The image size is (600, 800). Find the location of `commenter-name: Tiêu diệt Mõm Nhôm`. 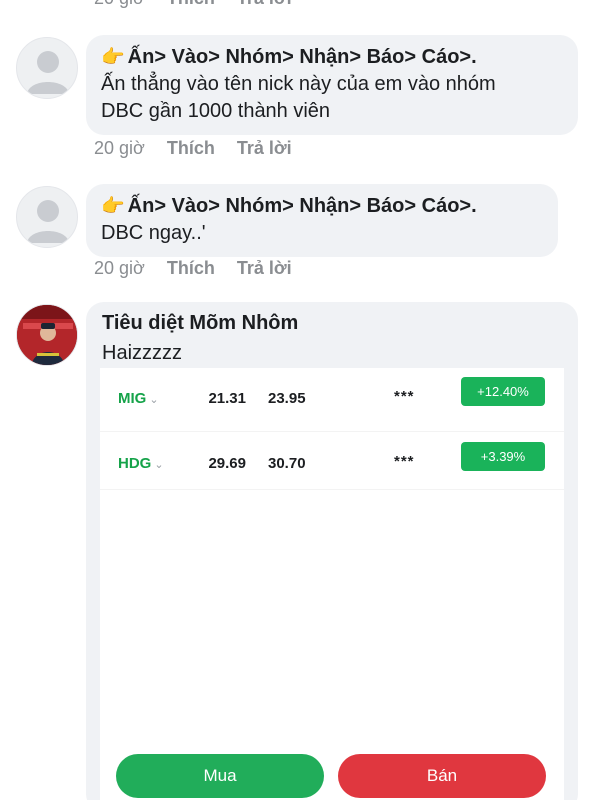

commenter-name: Tiêu diệt Mõm Nhôm is located at coordinates (200, 323).